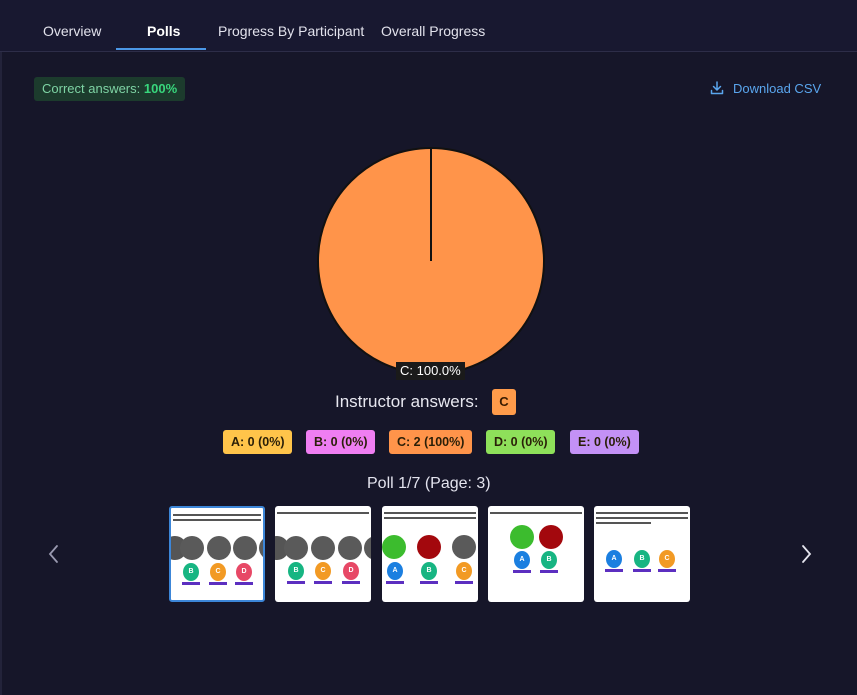 This screenshot has height=695, width=857. I want to click on previous-poll-button, so click(54, 554).